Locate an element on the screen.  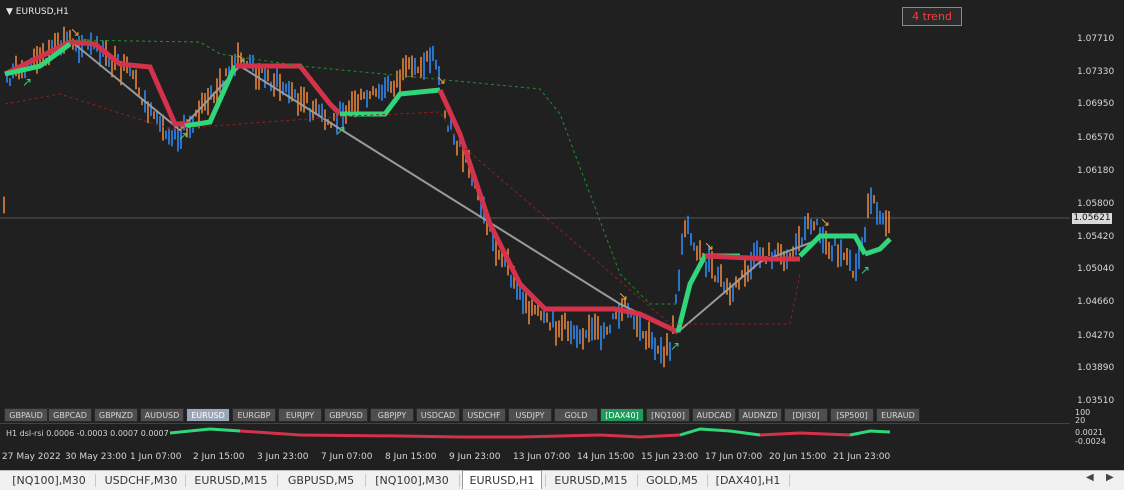
tab-scroll-left-icon: ◀ is located at coordinates (1090, 477).